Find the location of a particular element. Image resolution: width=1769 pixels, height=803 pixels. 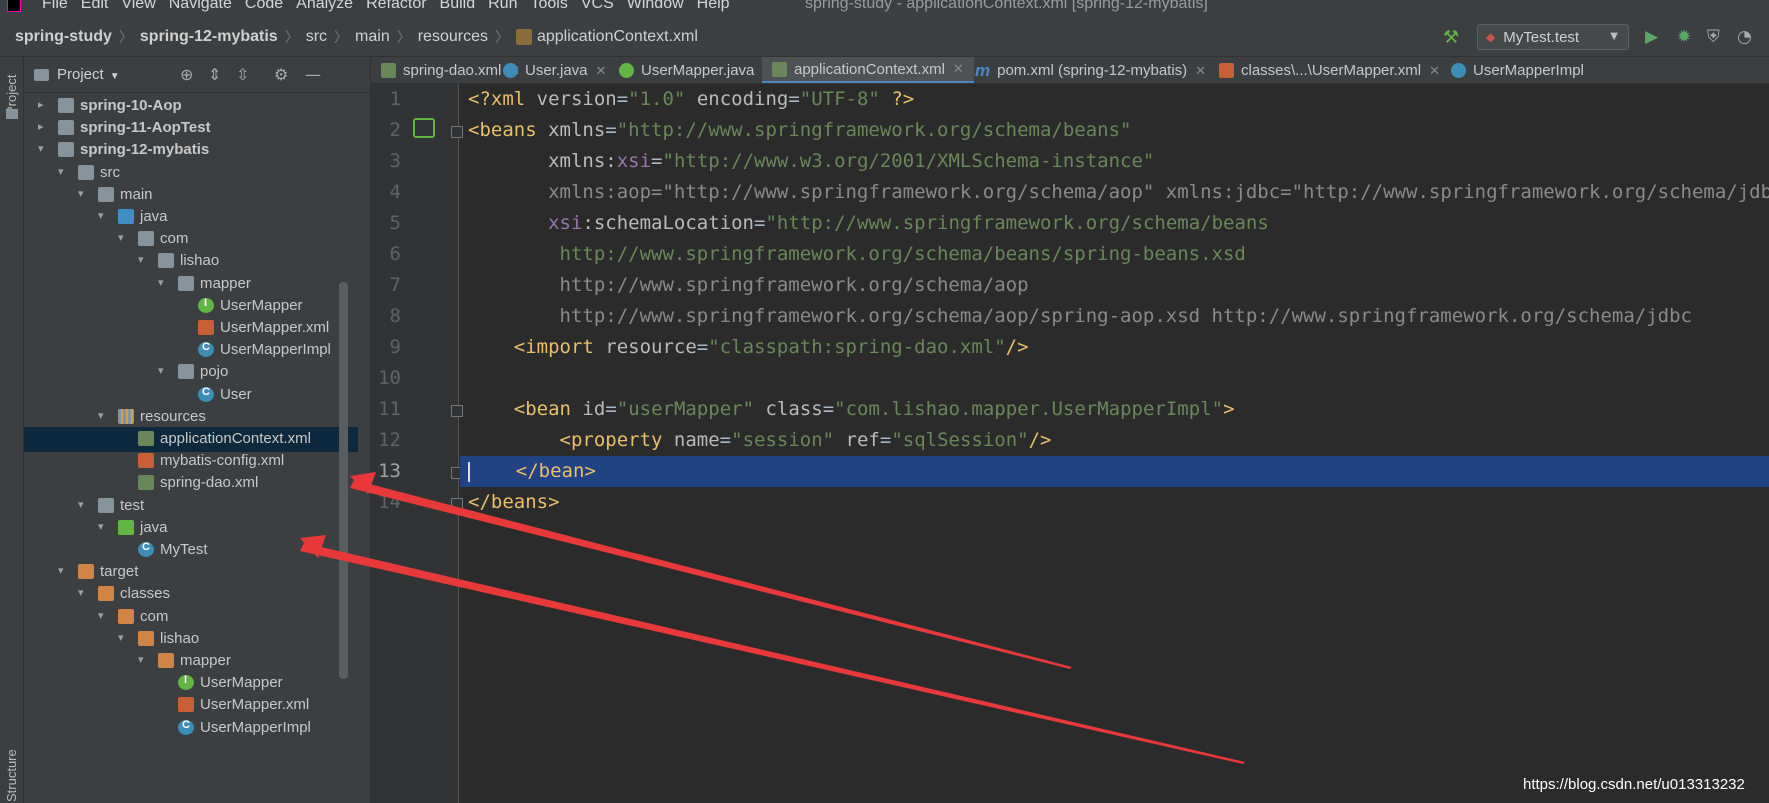

editor-tab-label: classes\...\UserMapper.xml is located at coordinates (1331, 70).